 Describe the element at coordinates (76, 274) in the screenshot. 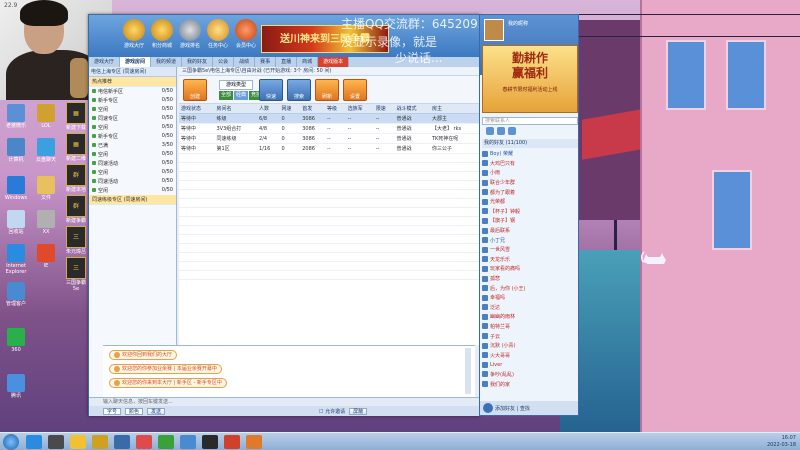

I see `game-shortcut: 三三国争霸5e` at that location.